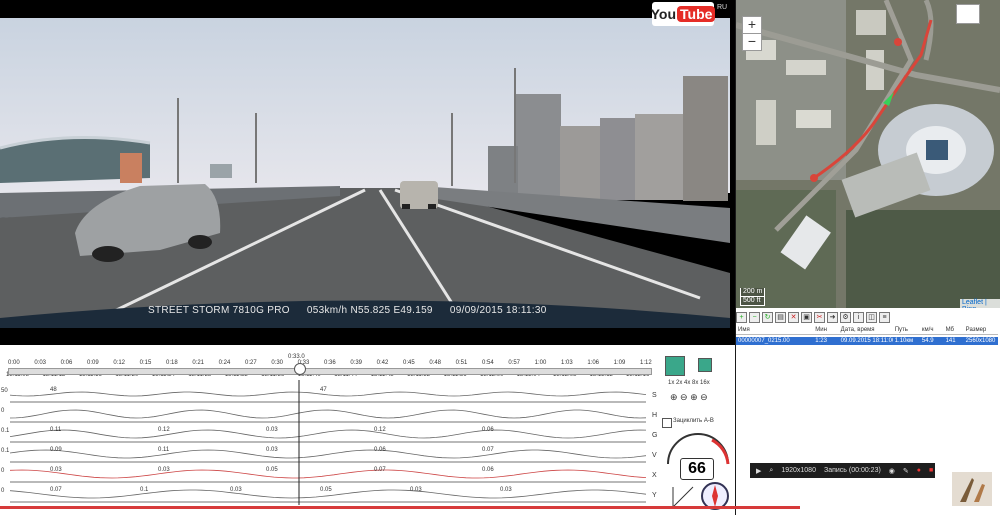 The image size is (1000, 515). I want to click on pause-button, so click(675, 366).